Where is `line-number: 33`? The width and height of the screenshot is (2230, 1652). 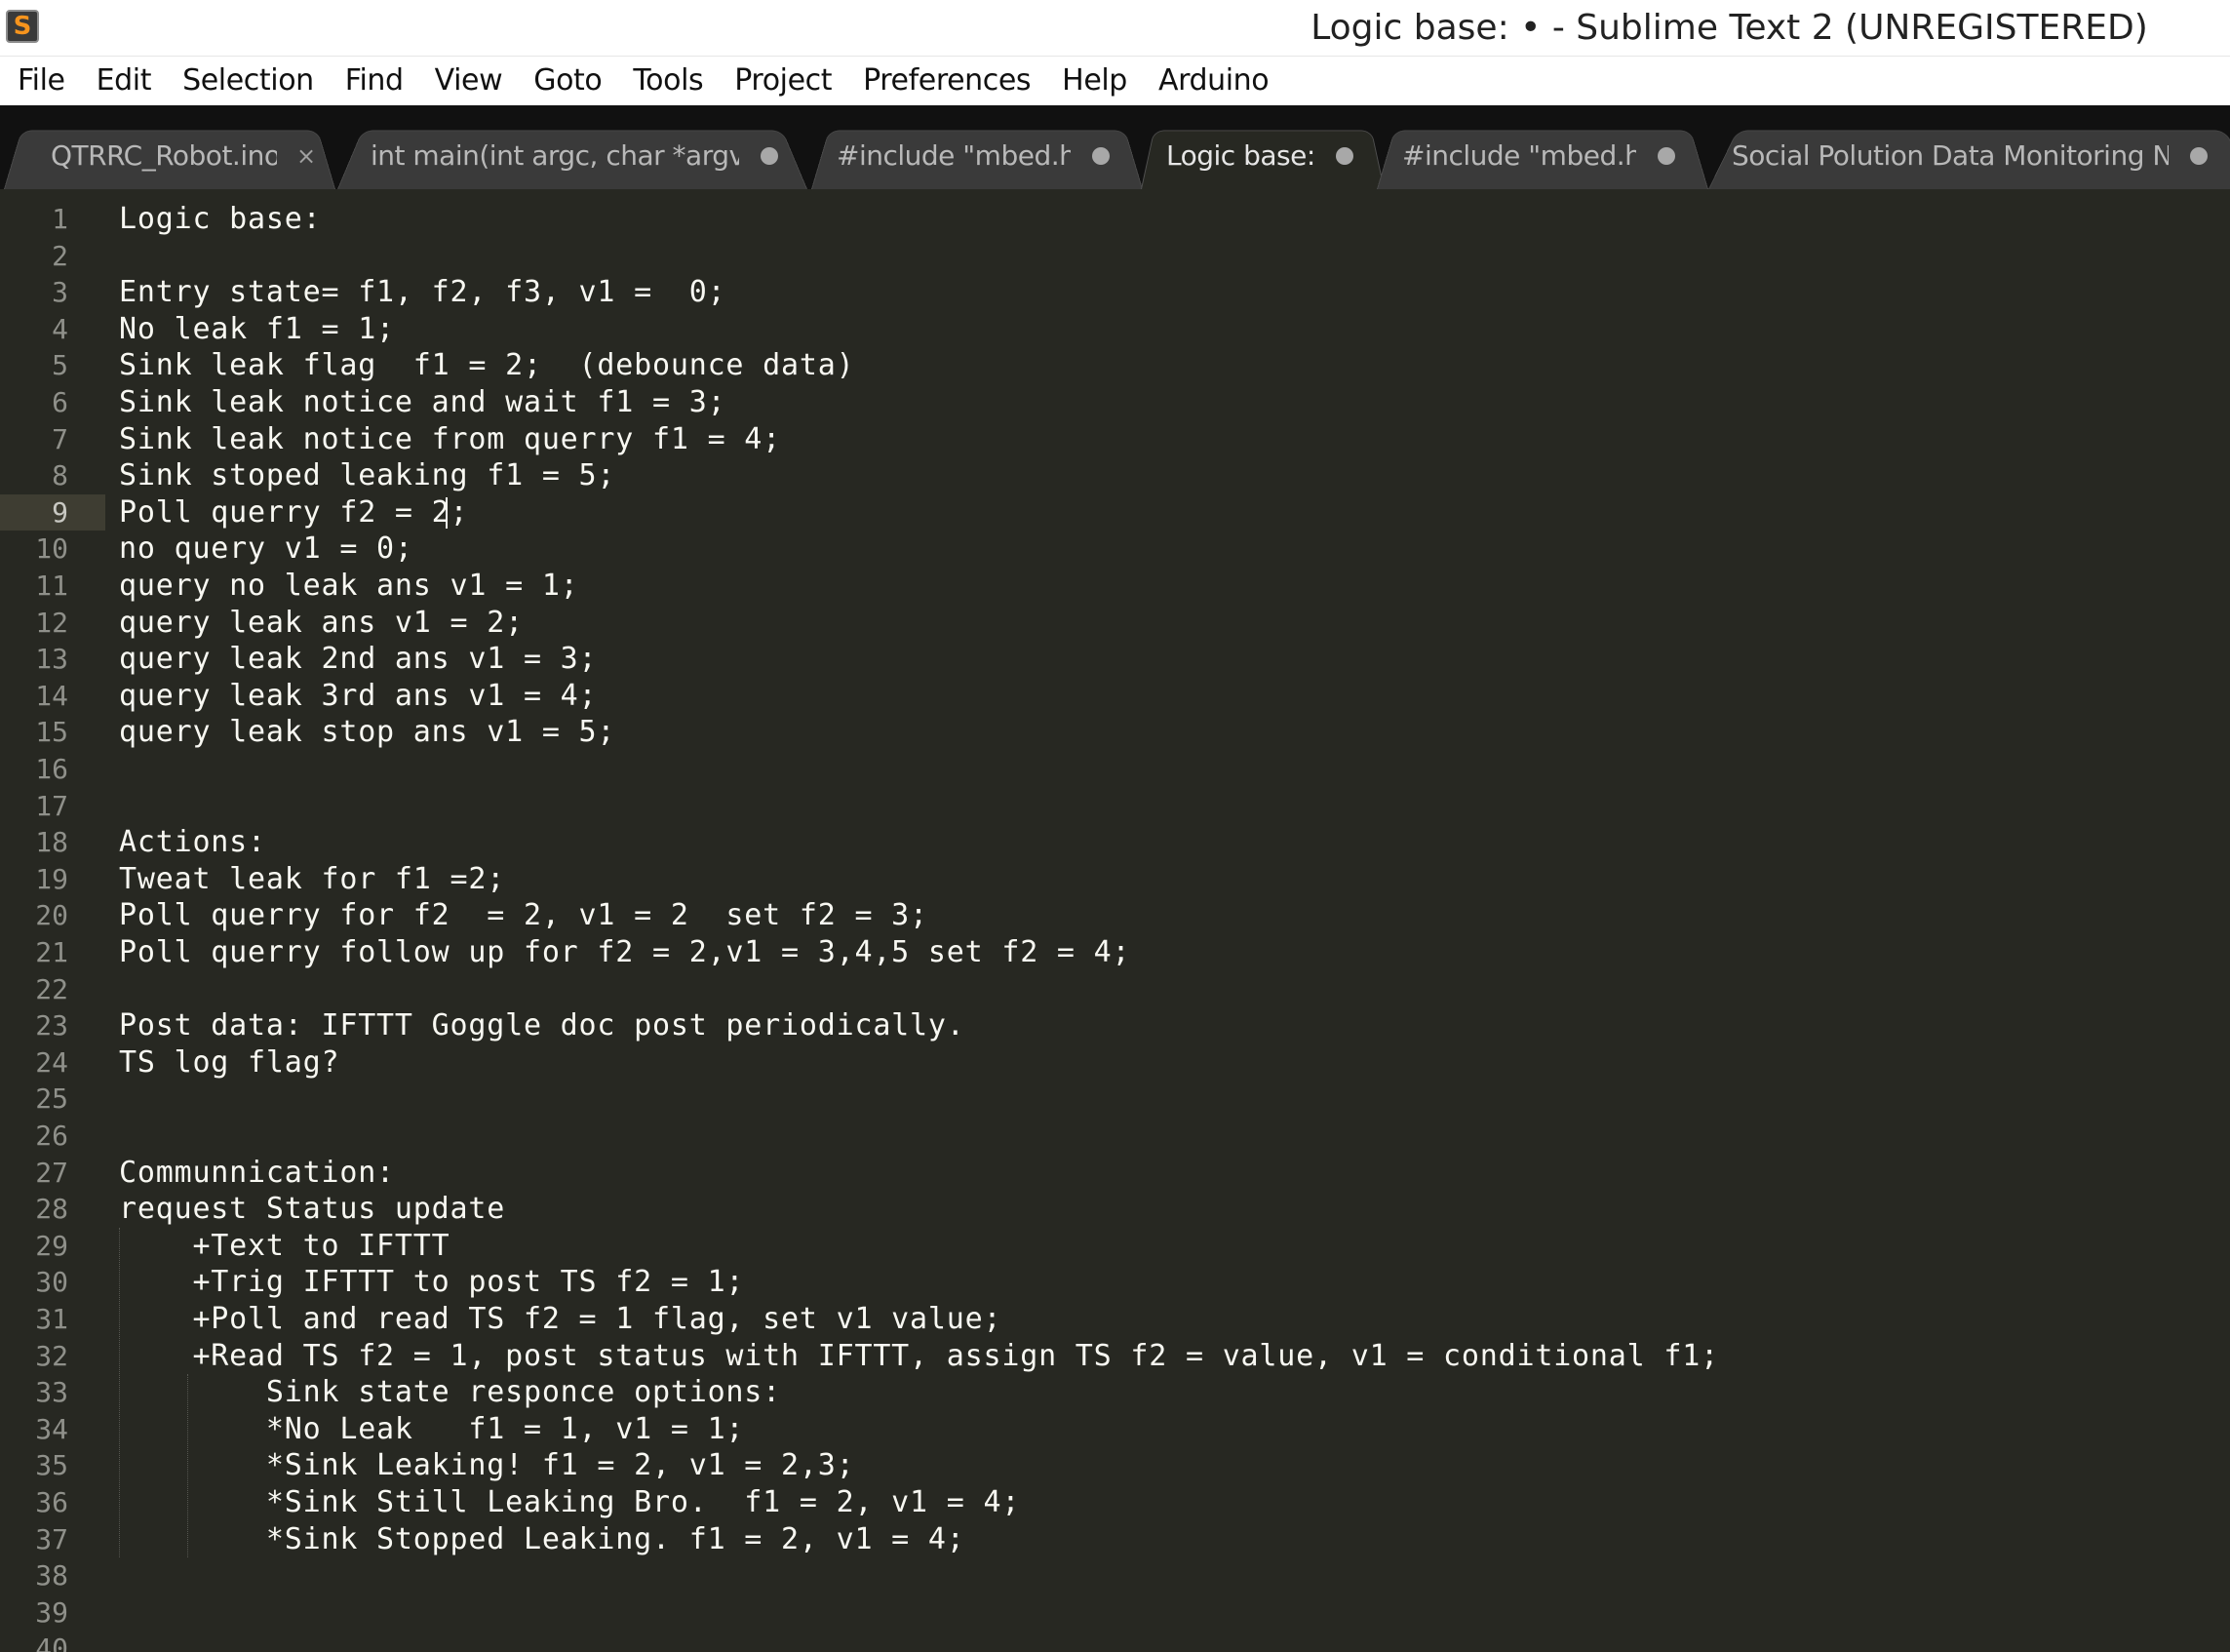
line-number: 33 is located at coordinates (51, 1392).